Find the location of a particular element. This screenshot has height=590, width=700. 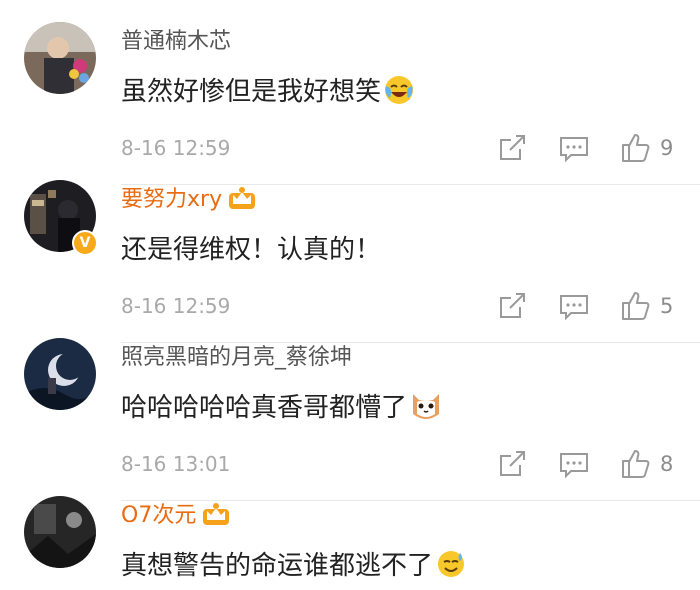

username: 要努力xry is located at coordinates (188, 202).